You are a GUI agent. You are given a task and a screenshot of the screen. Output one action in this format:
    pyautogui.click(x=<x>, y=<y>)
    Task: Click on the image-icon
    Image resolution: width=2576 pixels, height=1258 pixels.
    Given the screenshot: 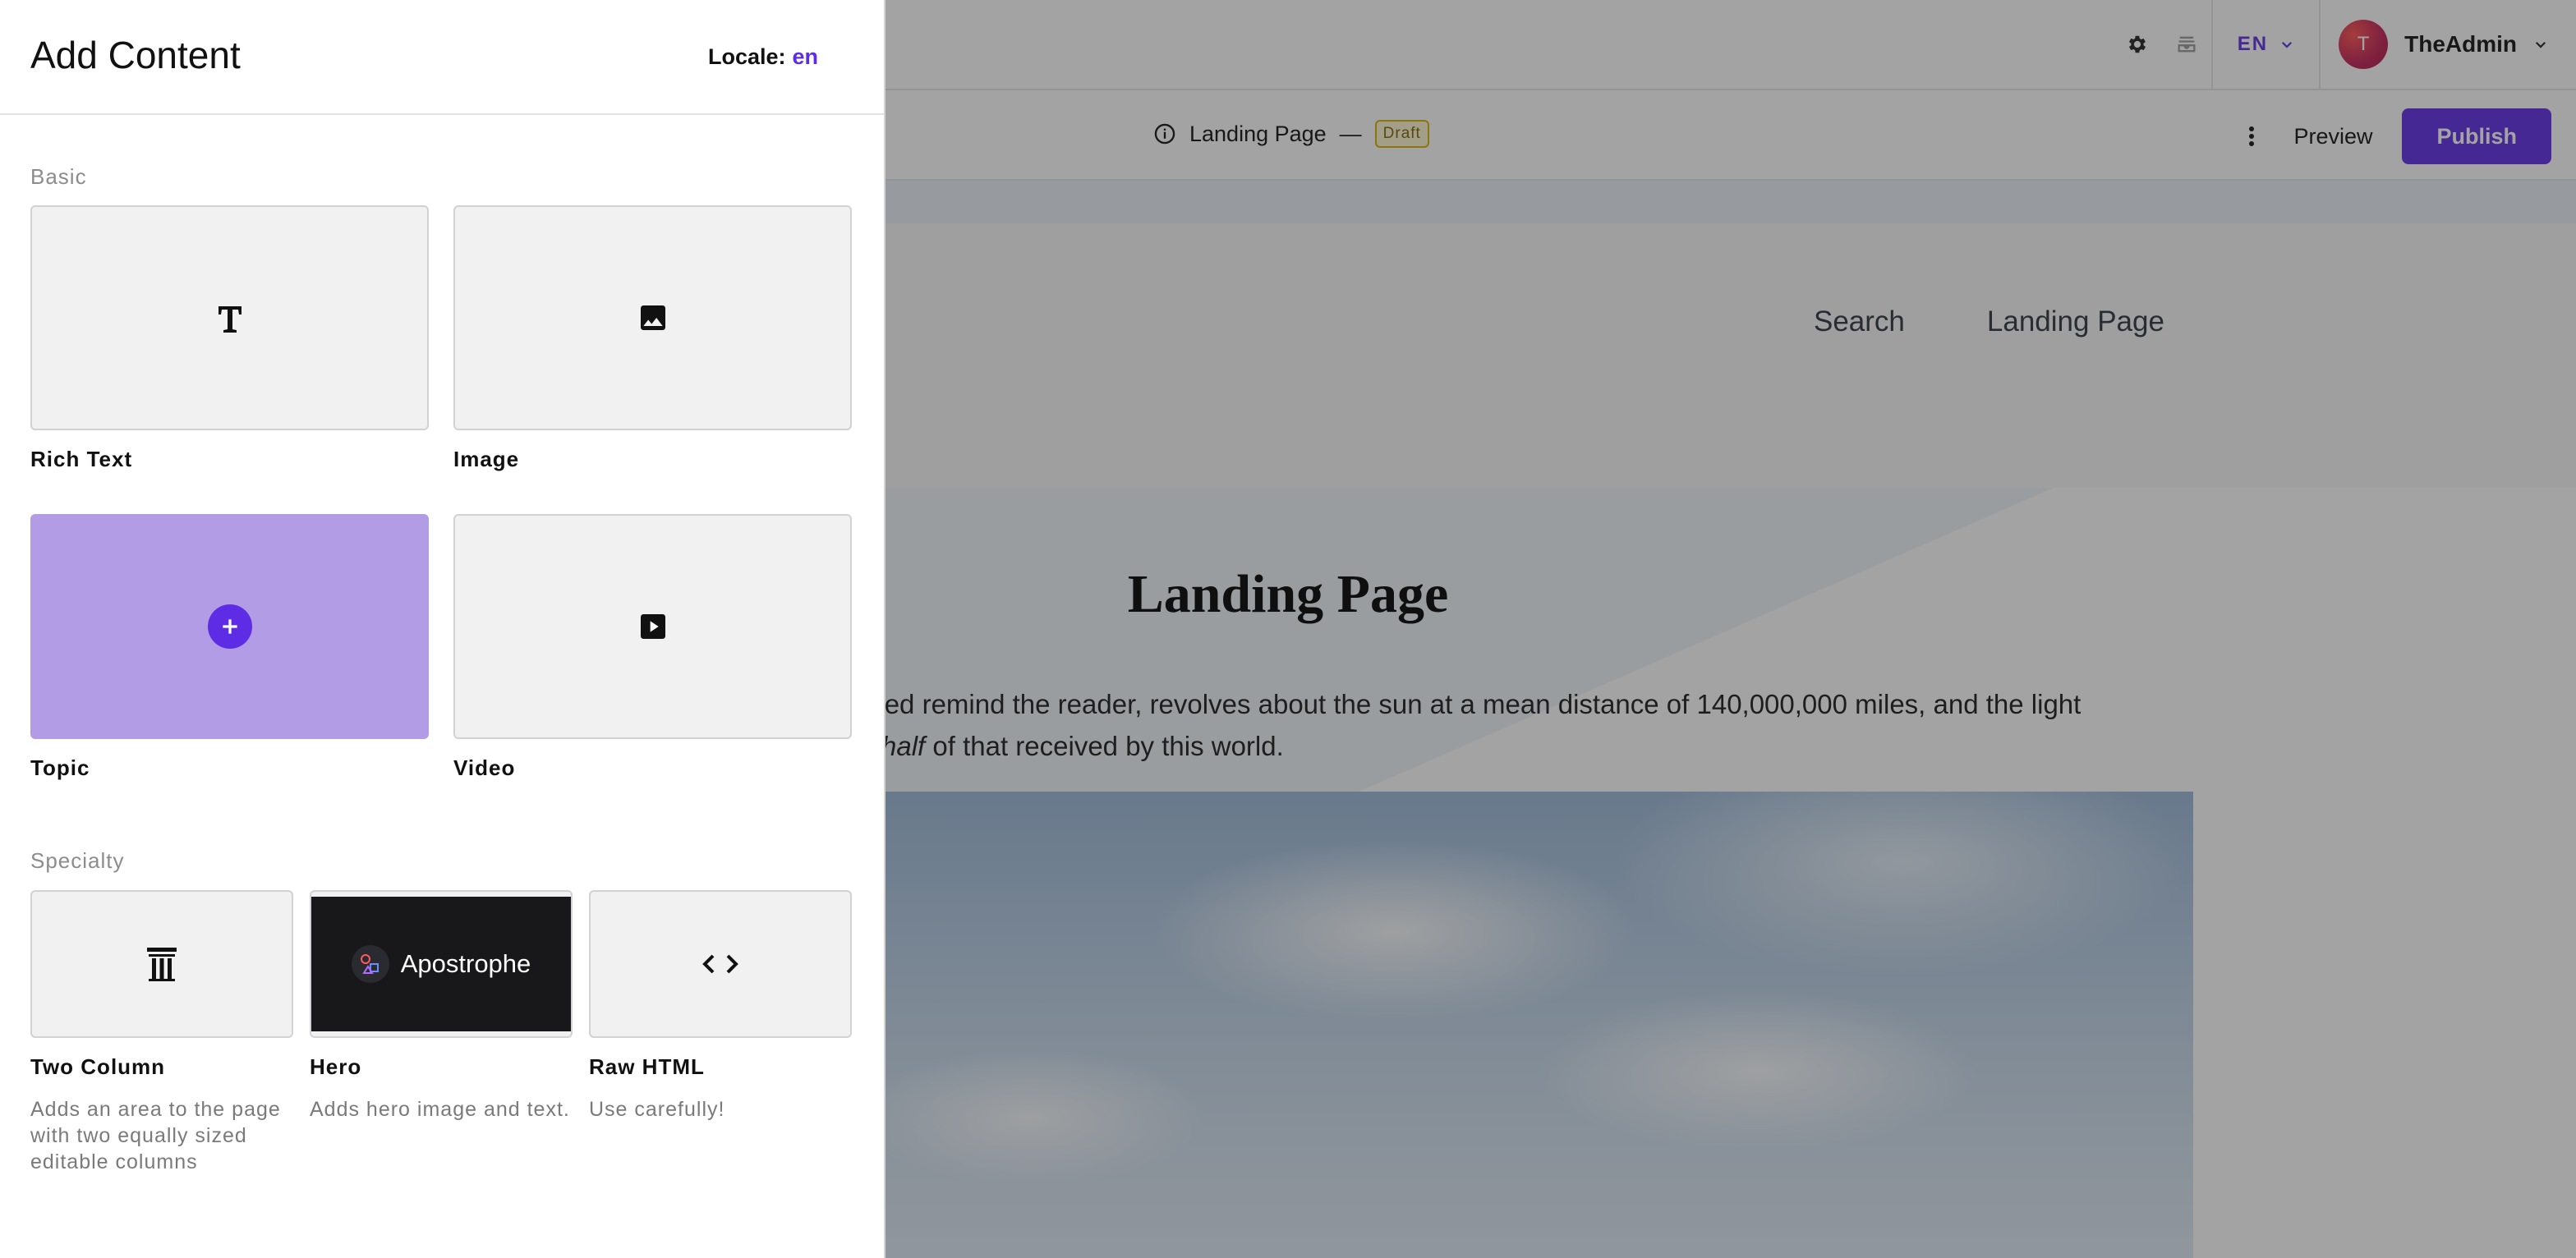 What is the action you would take?
    pyautogui.click(x=652, y=317)
    